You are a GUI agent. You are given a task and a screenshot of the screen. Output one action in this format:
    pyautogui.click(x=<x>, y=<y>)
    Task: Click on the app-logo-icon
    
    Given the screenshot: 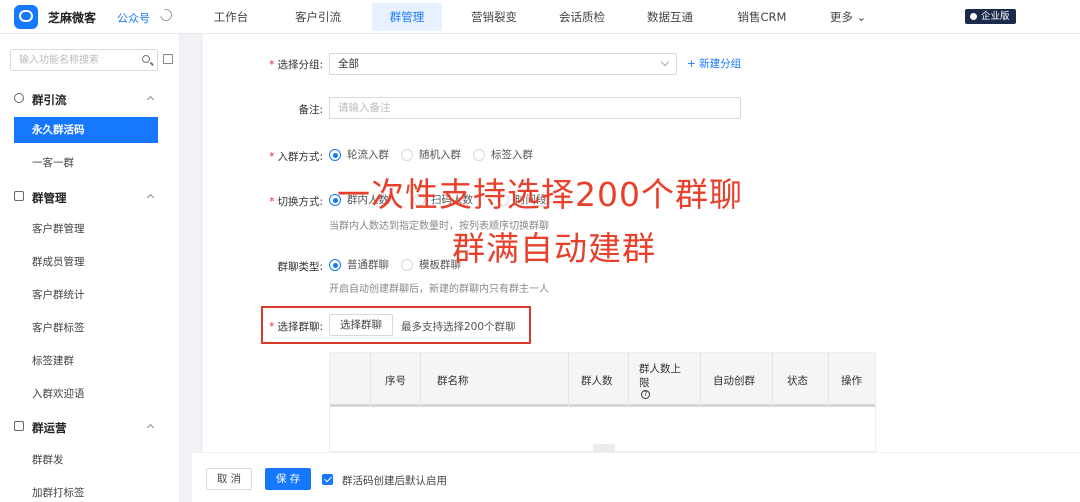 What is the action you would take?
    pyautogui.click(x=26, y=17)
    